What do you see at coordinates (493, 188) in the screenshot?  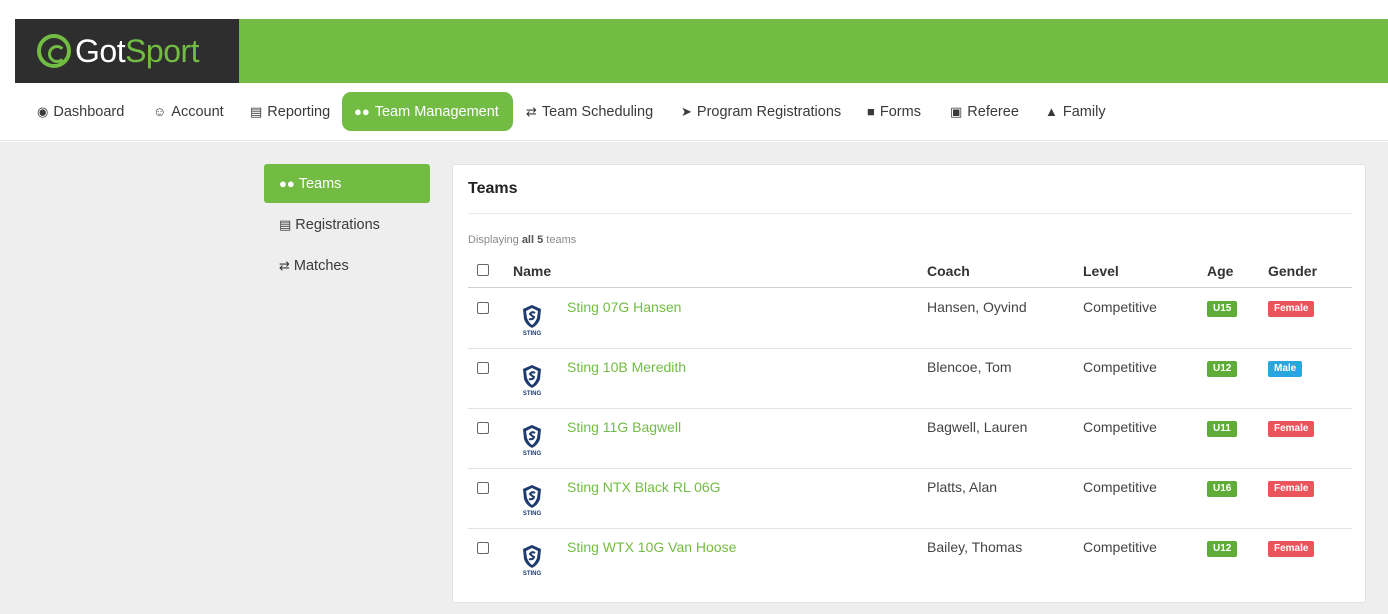 I see `panel-title: Teams` at bounding box center [493, 188].